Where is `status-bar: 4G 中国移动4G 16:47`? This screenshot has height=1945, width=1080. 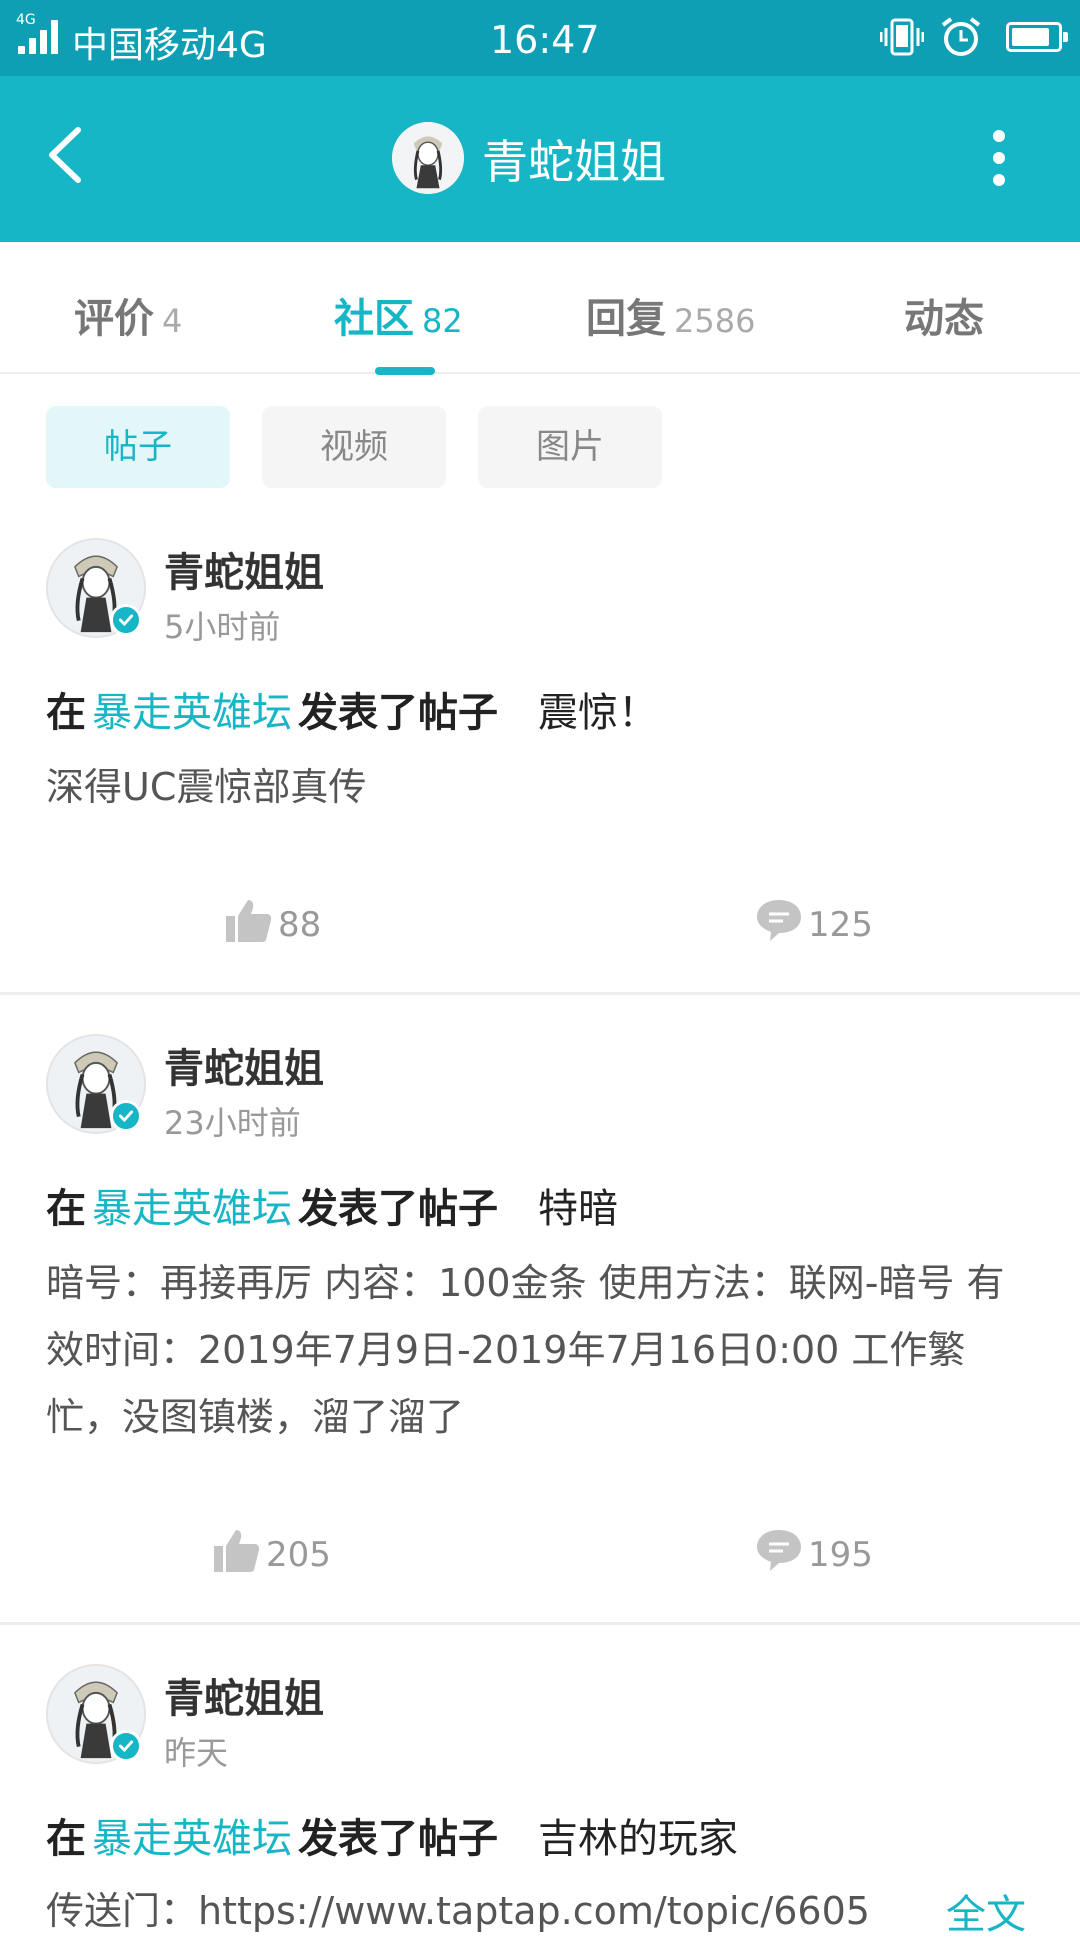
status-bar: 4G 中国移动4G 16:47 is located at coordinates (540, 38).